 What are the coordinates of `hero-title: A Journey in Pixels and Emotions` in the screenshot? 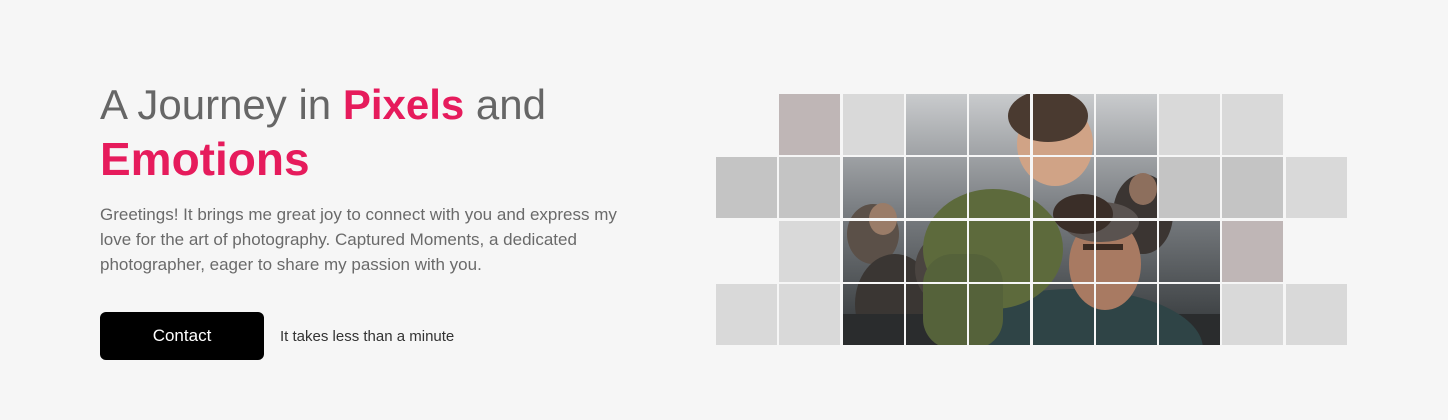 It's located at (380, 134).